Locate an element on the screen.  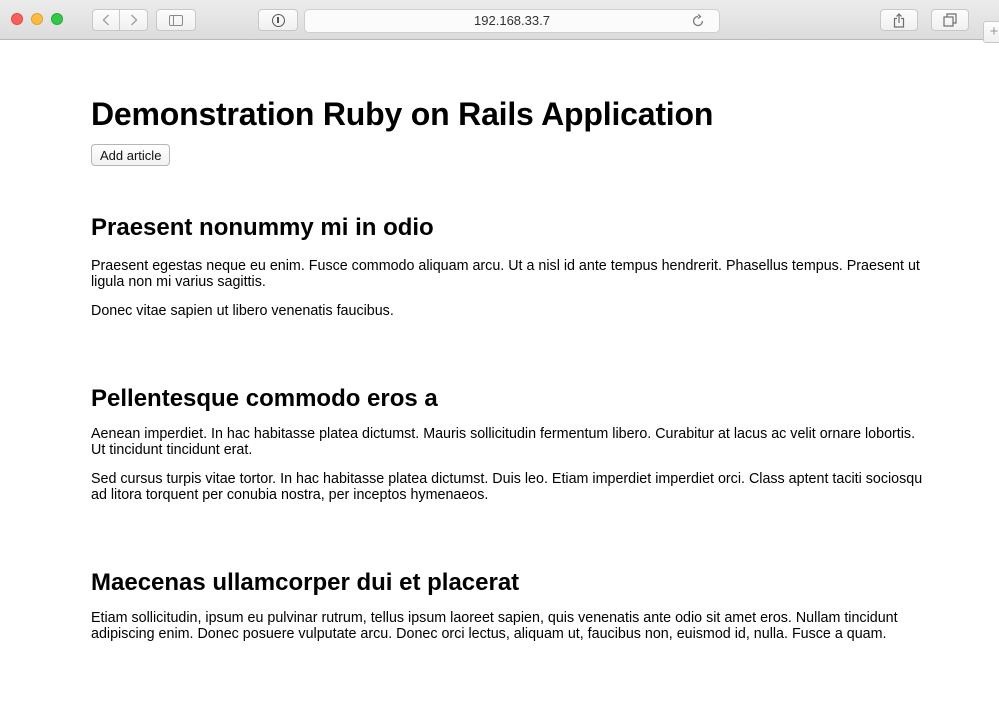
forward-button is located at coordinates (134, 20).